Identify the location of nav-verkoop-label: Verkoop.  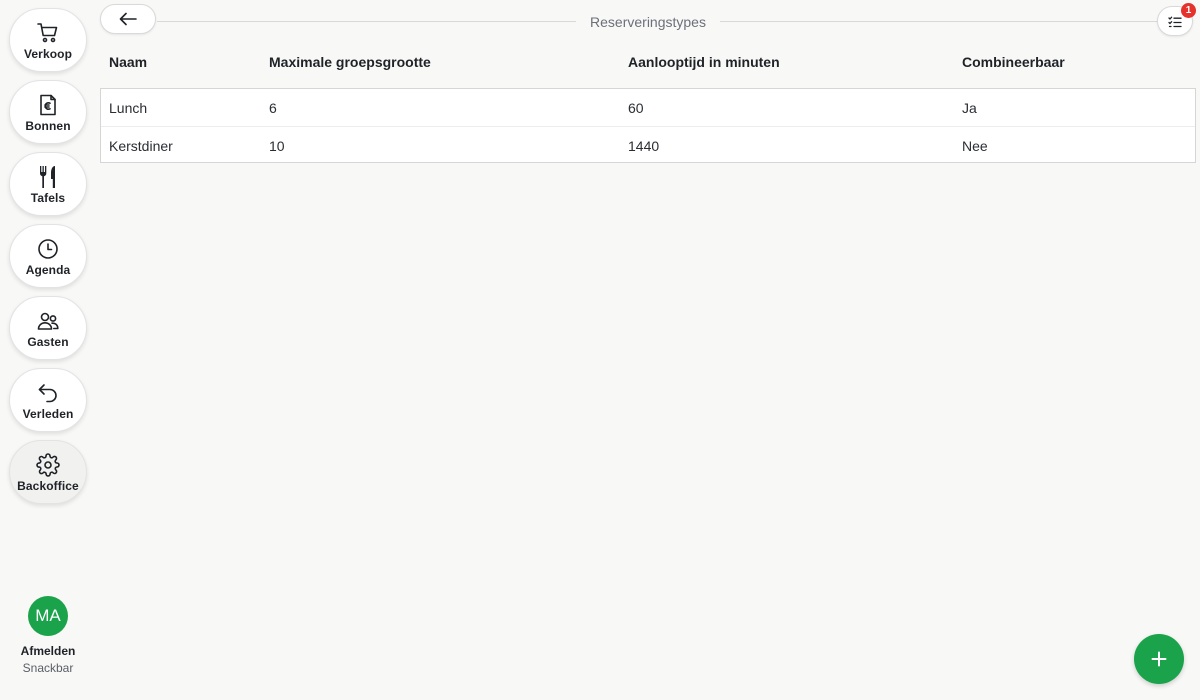
(48, 54).